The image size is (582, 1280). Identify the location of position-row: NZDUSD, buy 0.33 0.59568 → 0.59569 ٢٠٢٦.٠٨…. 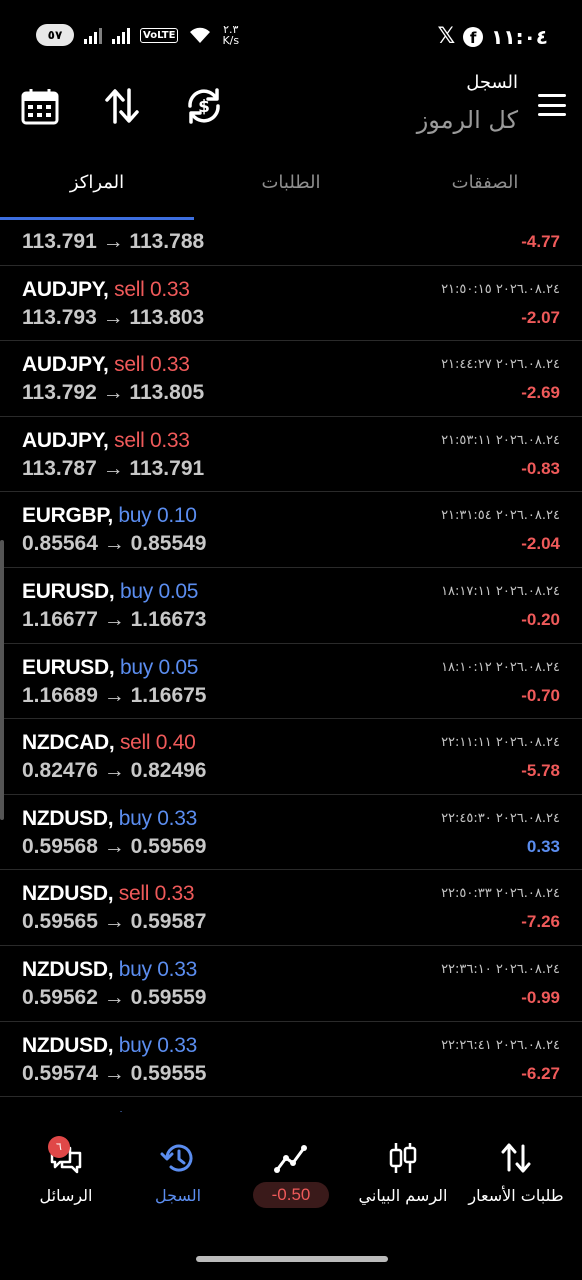
(291, 833).